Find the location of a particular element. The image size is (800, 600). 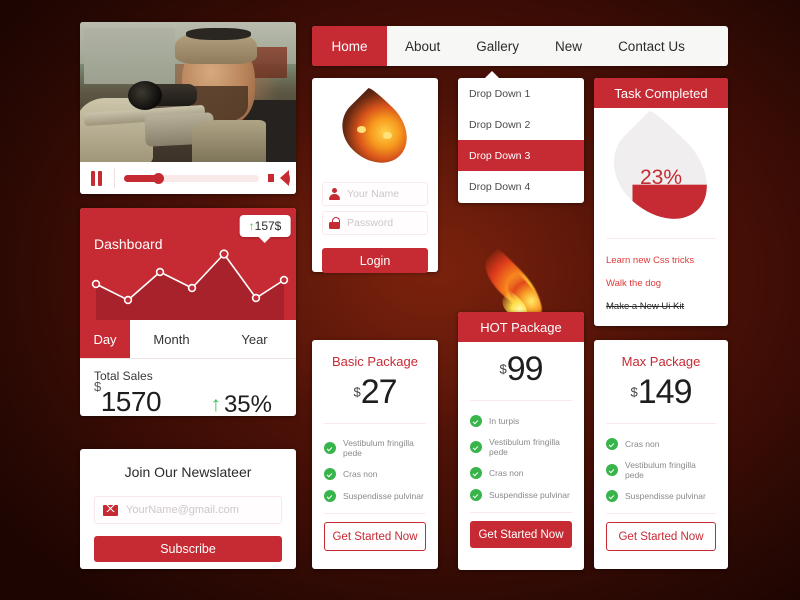

newsletter-email-placeholder: YourName@gmail.com is located at coordinates (182, 510).